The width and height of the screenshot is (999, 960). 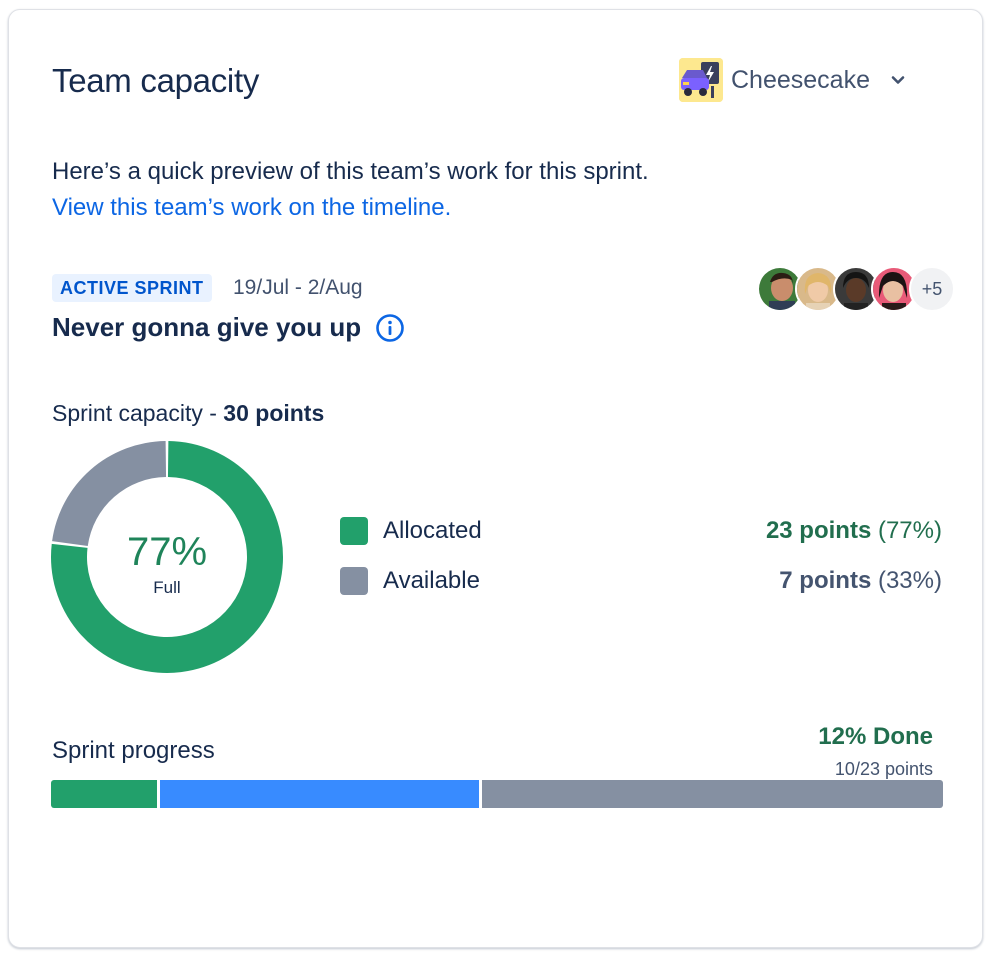 I want to click on progress-done-text: 12% Done, so click(x=875, y=736).